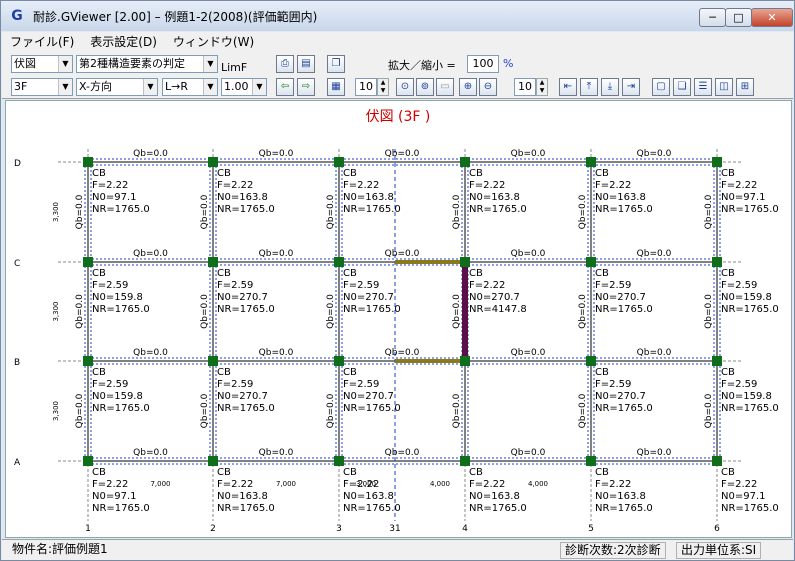 This screenshot has width=795, height=561. I want to click on print-icon: ⎙, so click(285, 64).